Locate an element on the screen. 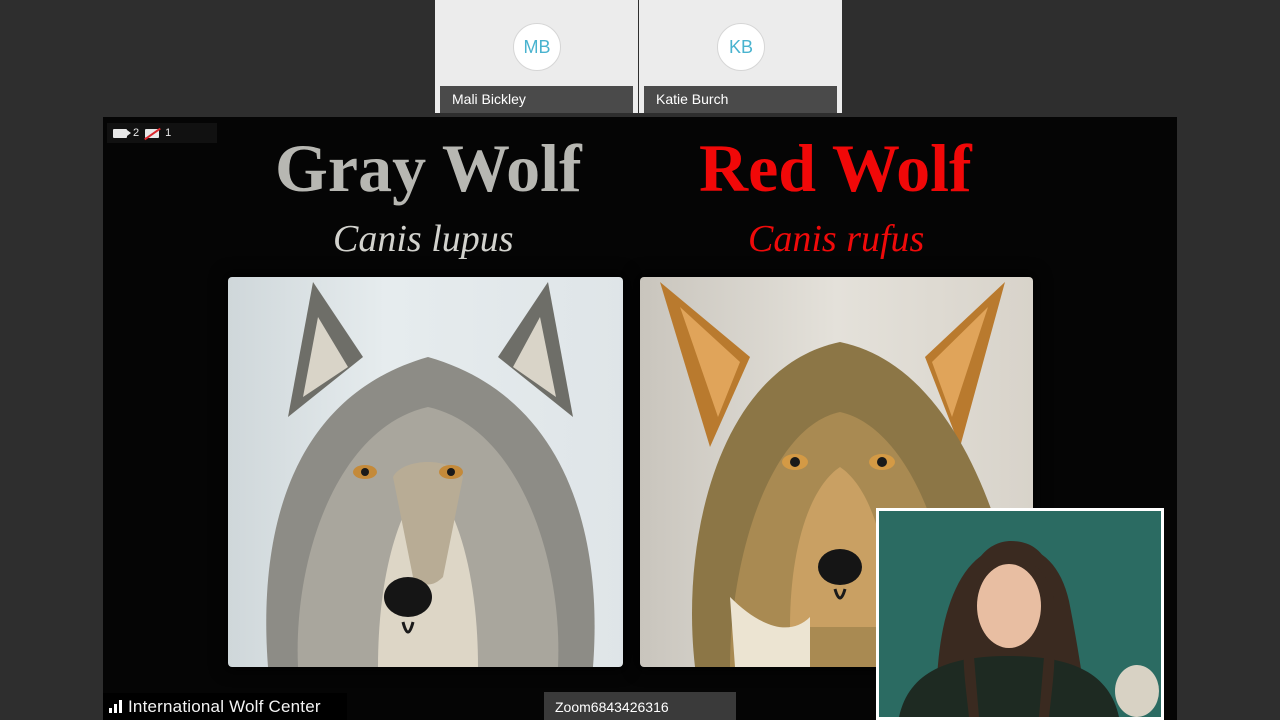 This screenshot has width=1280, height=720. participant-name: Katie Burch is located at coordinates (740, 99).